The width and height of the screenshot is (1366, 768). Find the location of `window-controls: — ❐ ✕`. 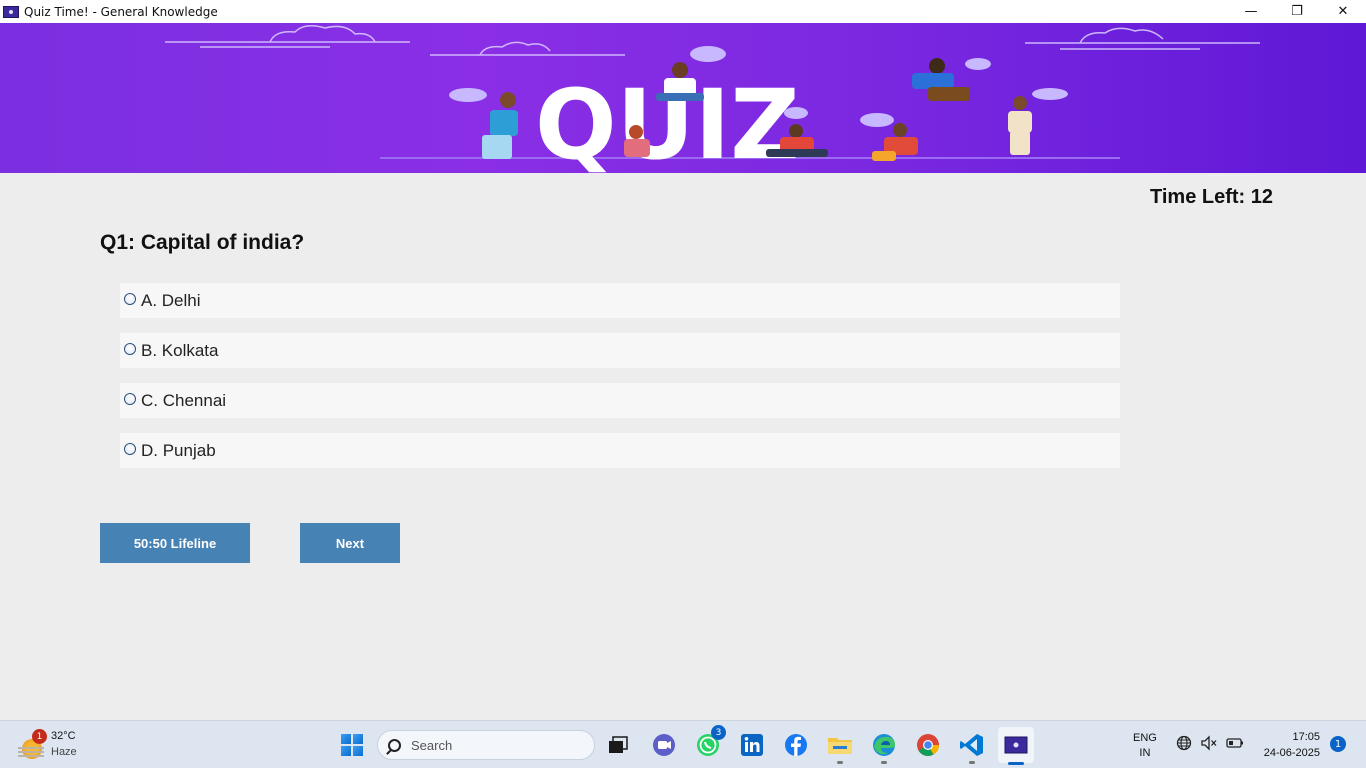

window-controls: — ❐ ✕ is located at coordinates (1297, 11).